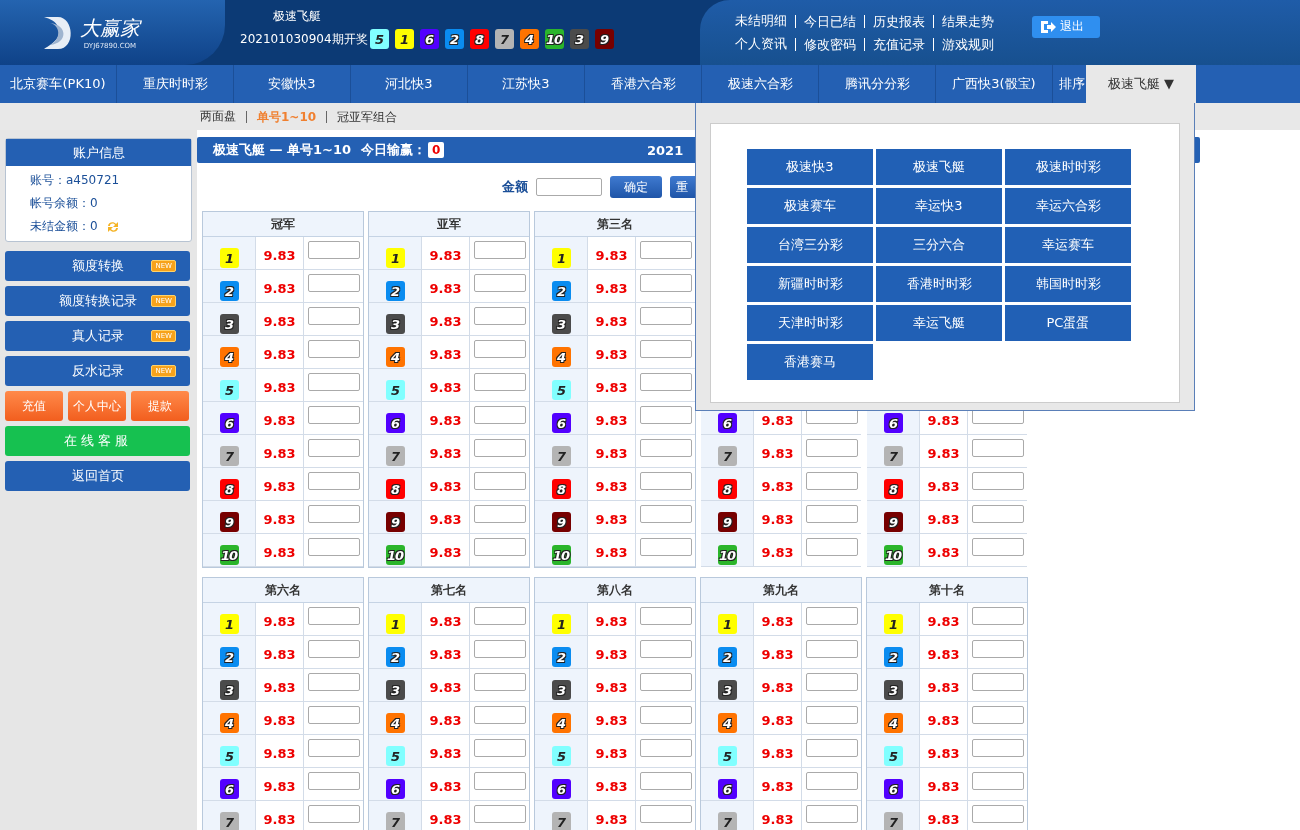 Image resolution: width=1300 pixels, height=830 pixels. Describe the element at coordinates (939, 206) in the screenshot. I see `game-menu-item: 幸运快3` at that location.